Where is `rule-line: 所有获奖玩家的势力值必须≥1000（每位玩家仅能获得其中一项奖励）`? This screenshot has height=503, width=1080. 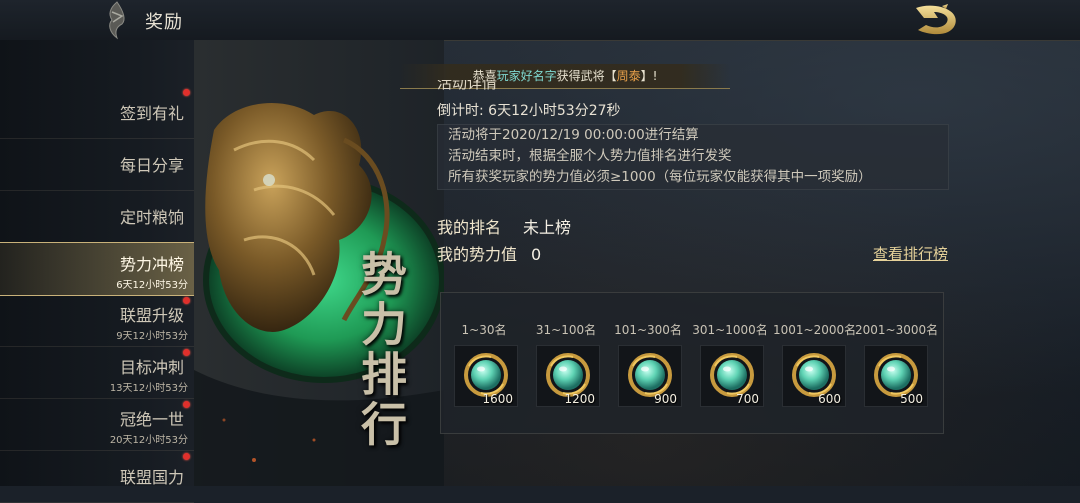
rule-line: 所有获奖玩家的势力值必须≥1000（每位玩家仅能获得其中一项奖励） is located at coordinates (660, 177).